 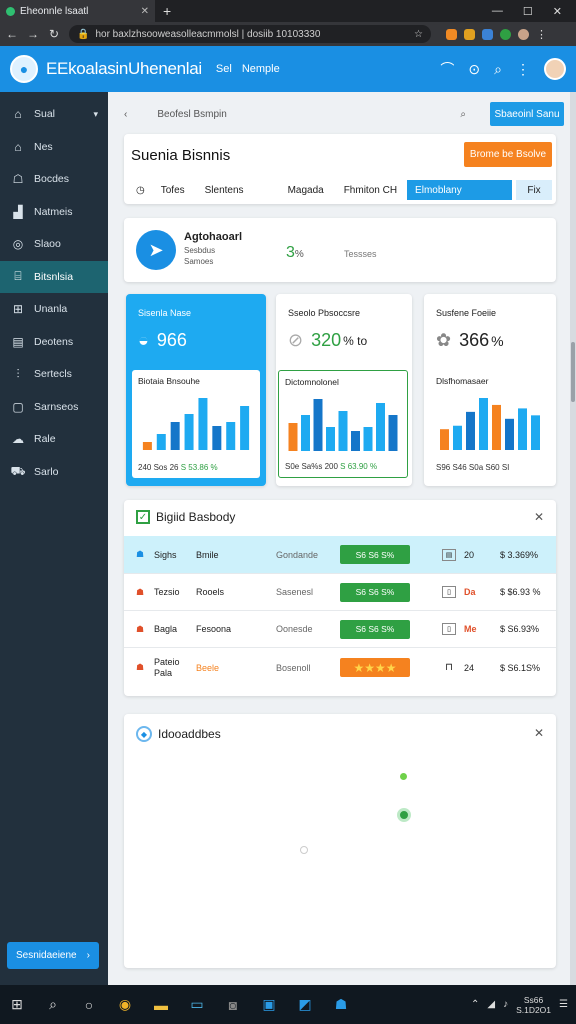 I want to click on browser-menu-icon: ⋮, so click(x=541, y=34).